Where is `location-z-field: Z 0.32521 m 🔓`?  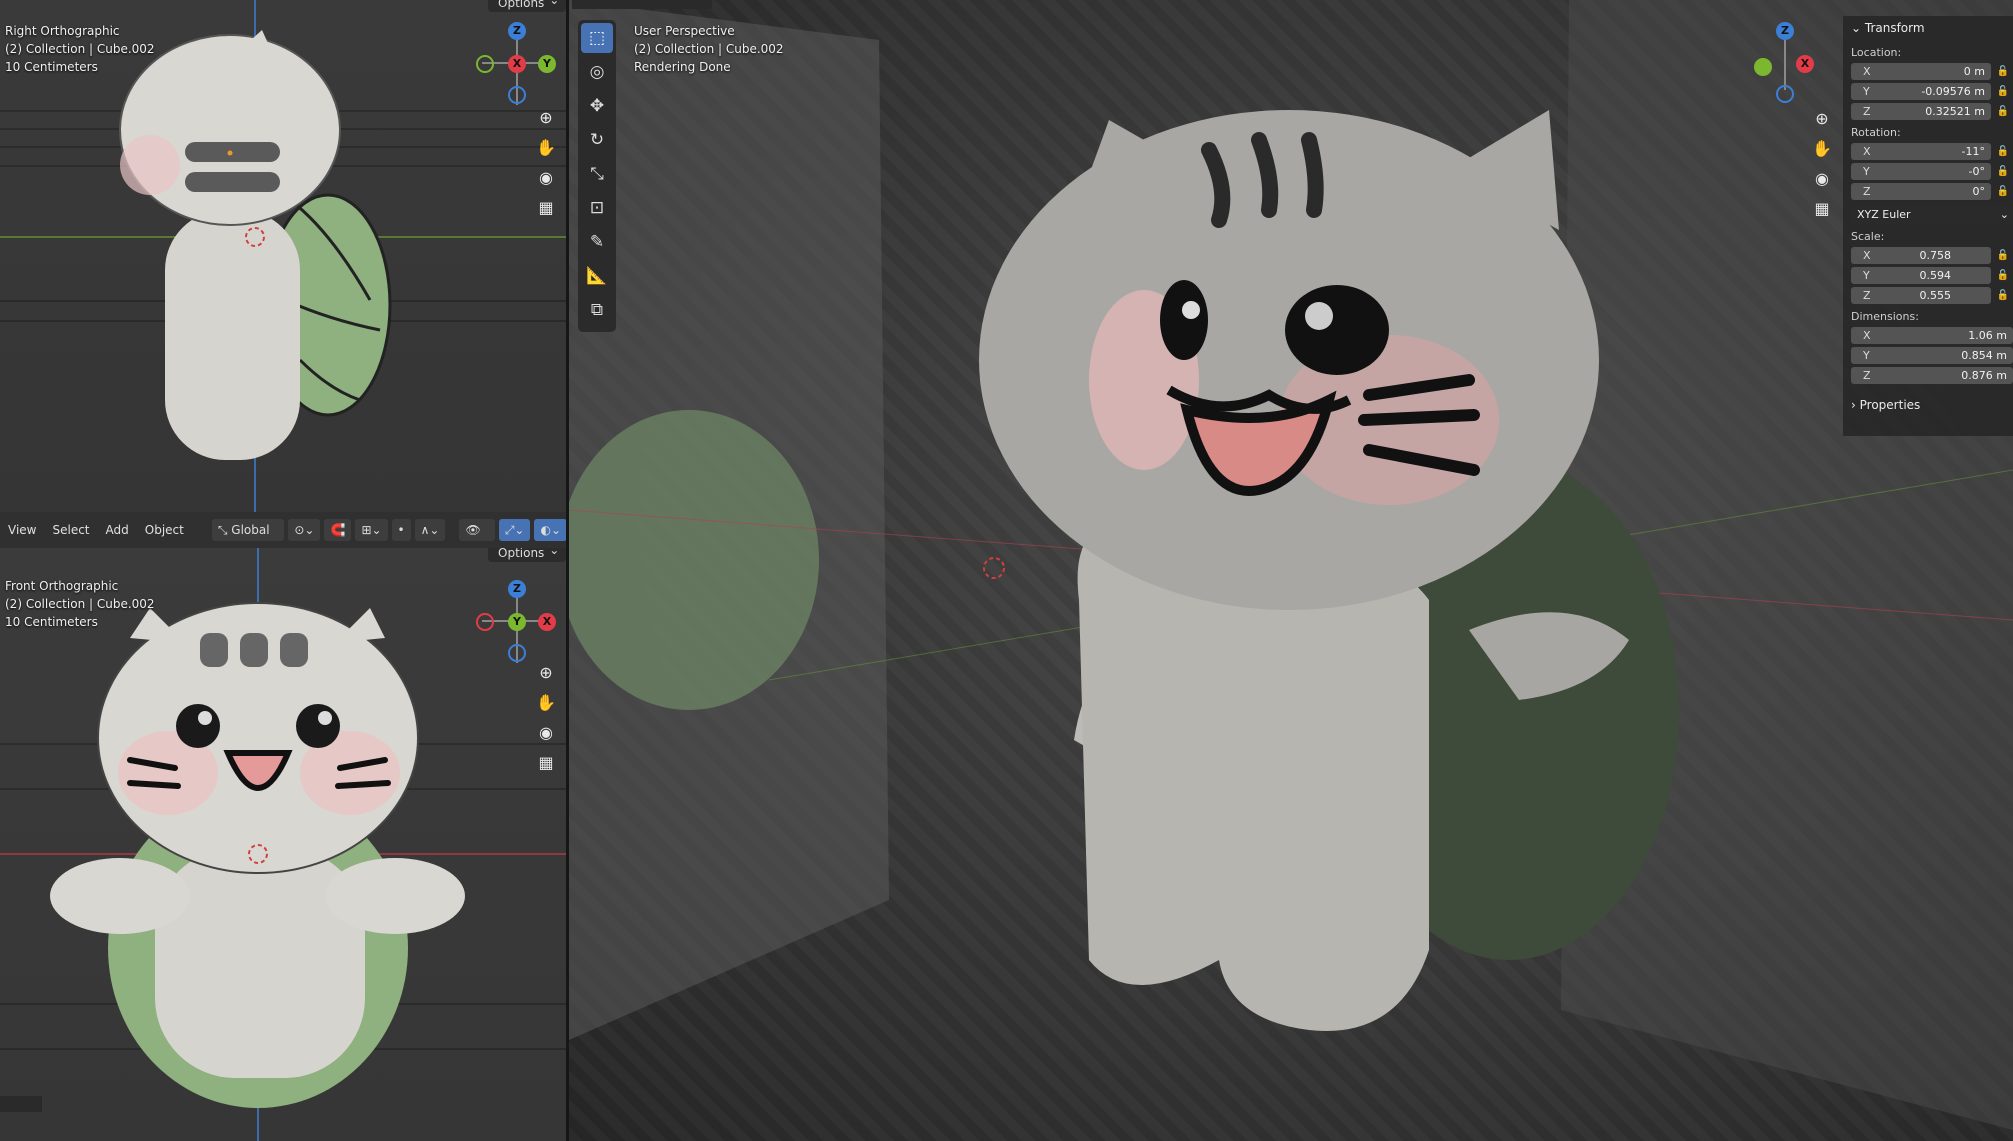 location-z-field: Z 0.32521 m 🔓 is located at coordinates (1930, 111).